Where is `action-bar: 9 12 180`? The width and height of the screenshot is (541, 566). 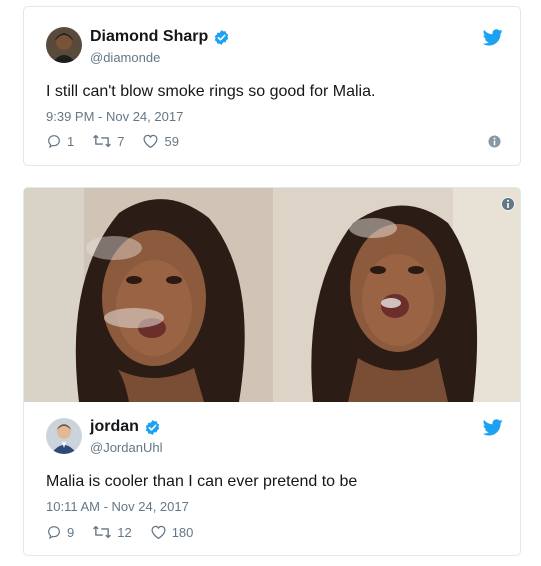 action-bar: 9 12 180 is located at coordinates (128, 532).